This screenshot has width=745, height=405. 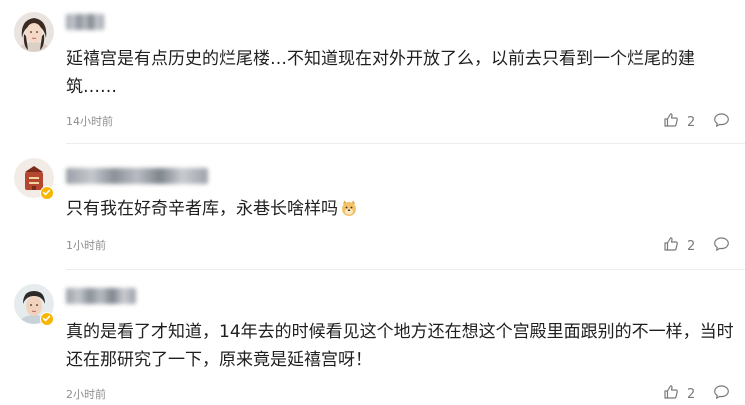 What do you see at coordinates (86, 245) in the screenshot?
I see `comment-time: 1小时前` at bounding box center [86, 245].